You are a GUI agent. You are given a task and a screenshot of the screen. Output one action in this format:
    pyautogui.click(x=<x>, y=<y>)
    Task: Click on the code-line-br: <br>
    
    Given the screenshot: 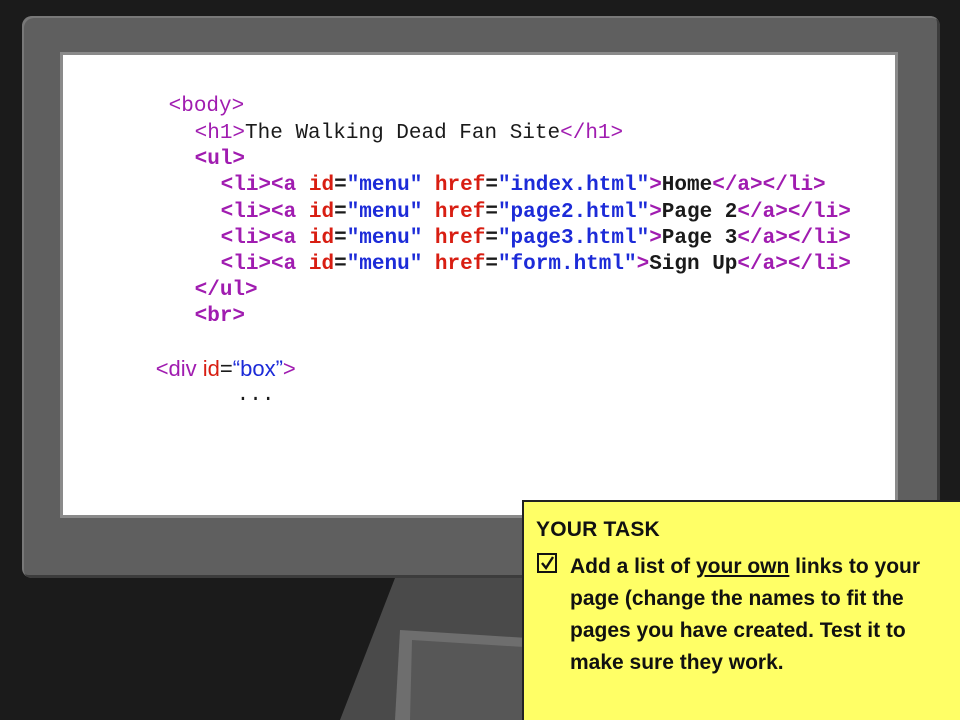 What is the action you would take?
    pyautogui.click(x=182, y=303)
    